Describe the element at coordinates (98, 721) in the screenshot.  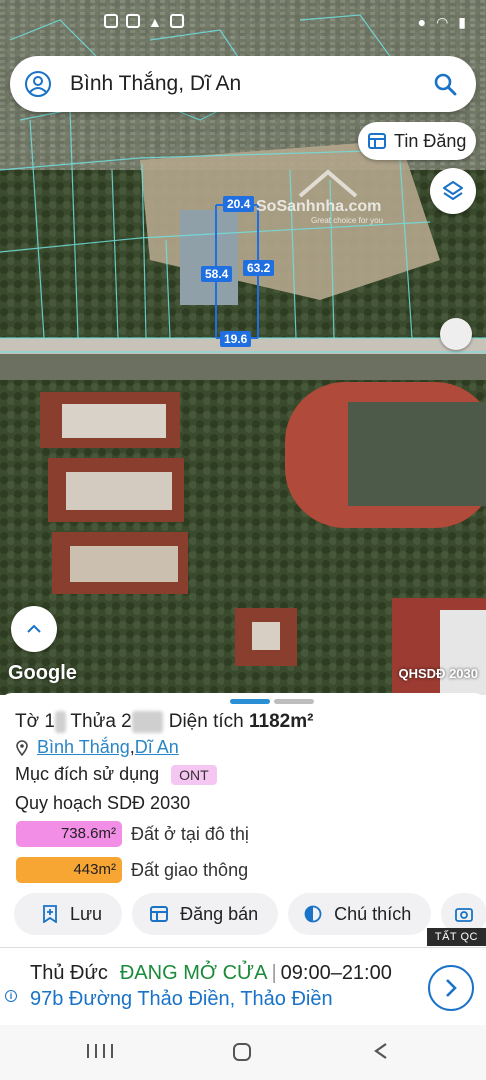
I see `parcel-lot-label: Thửa 2` at that location.